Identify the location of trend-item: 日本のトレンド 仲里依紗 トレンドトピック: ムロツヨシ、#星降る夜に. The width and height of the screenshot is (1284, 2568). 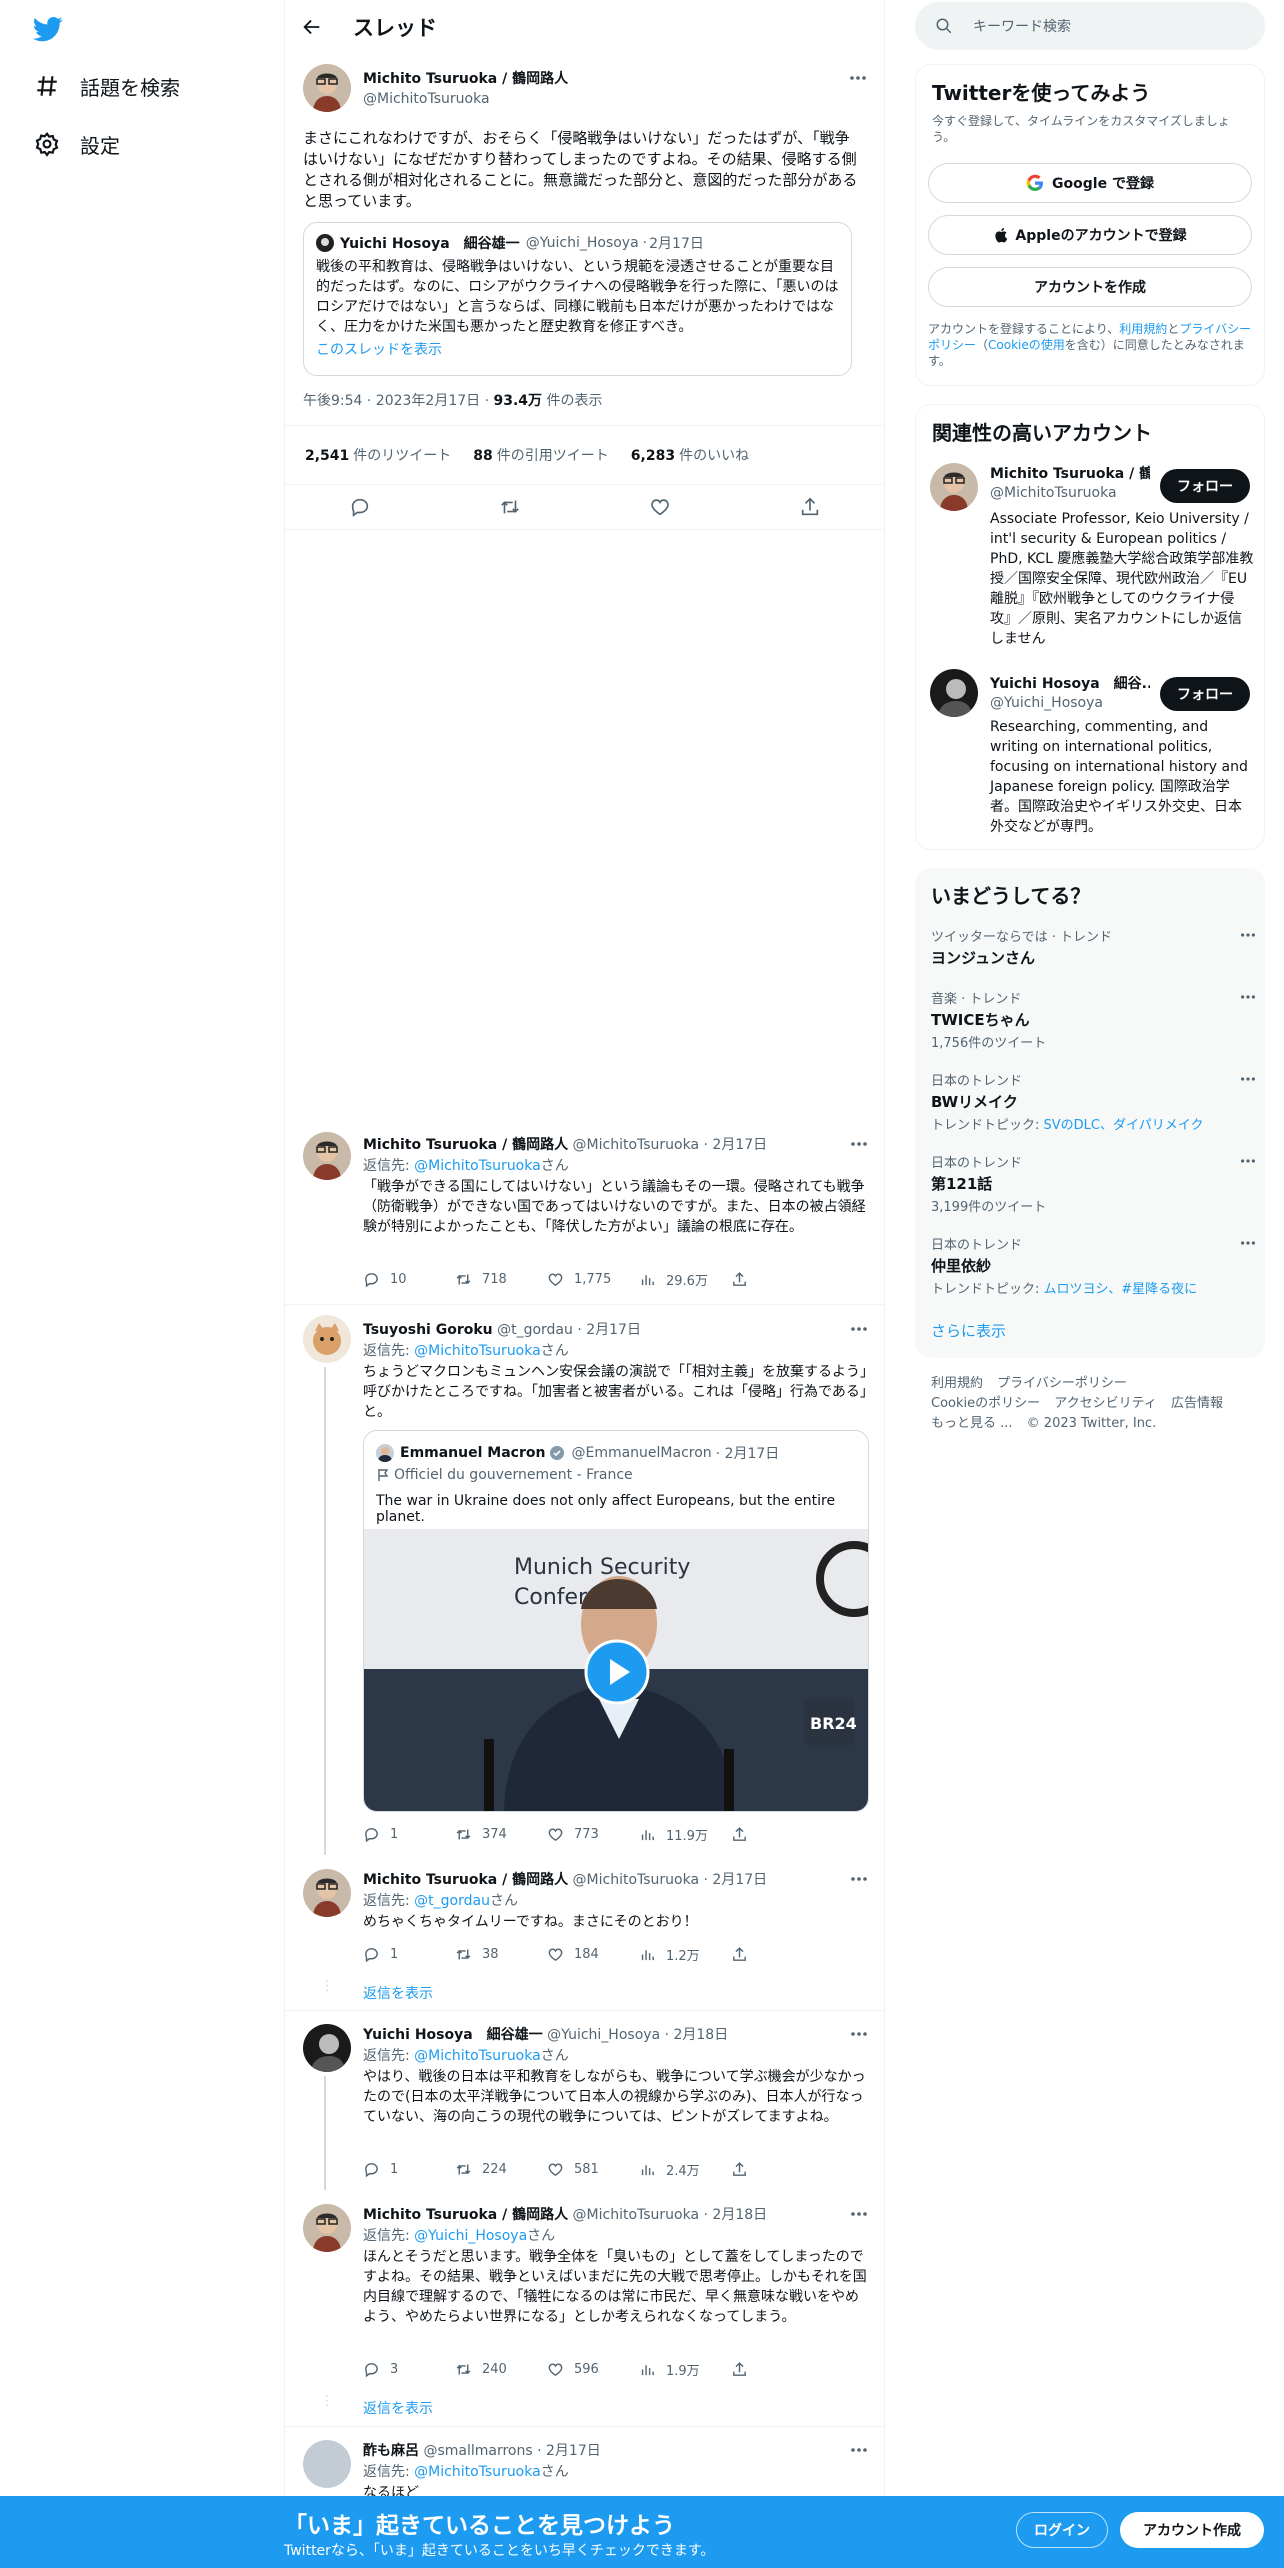
(1093, 1265).